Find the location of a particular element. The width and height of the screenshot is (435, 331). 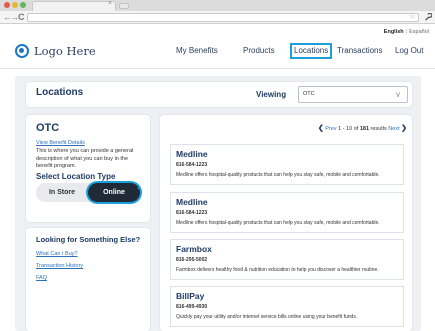

next-link: Next is located at coordinates (393, 129).